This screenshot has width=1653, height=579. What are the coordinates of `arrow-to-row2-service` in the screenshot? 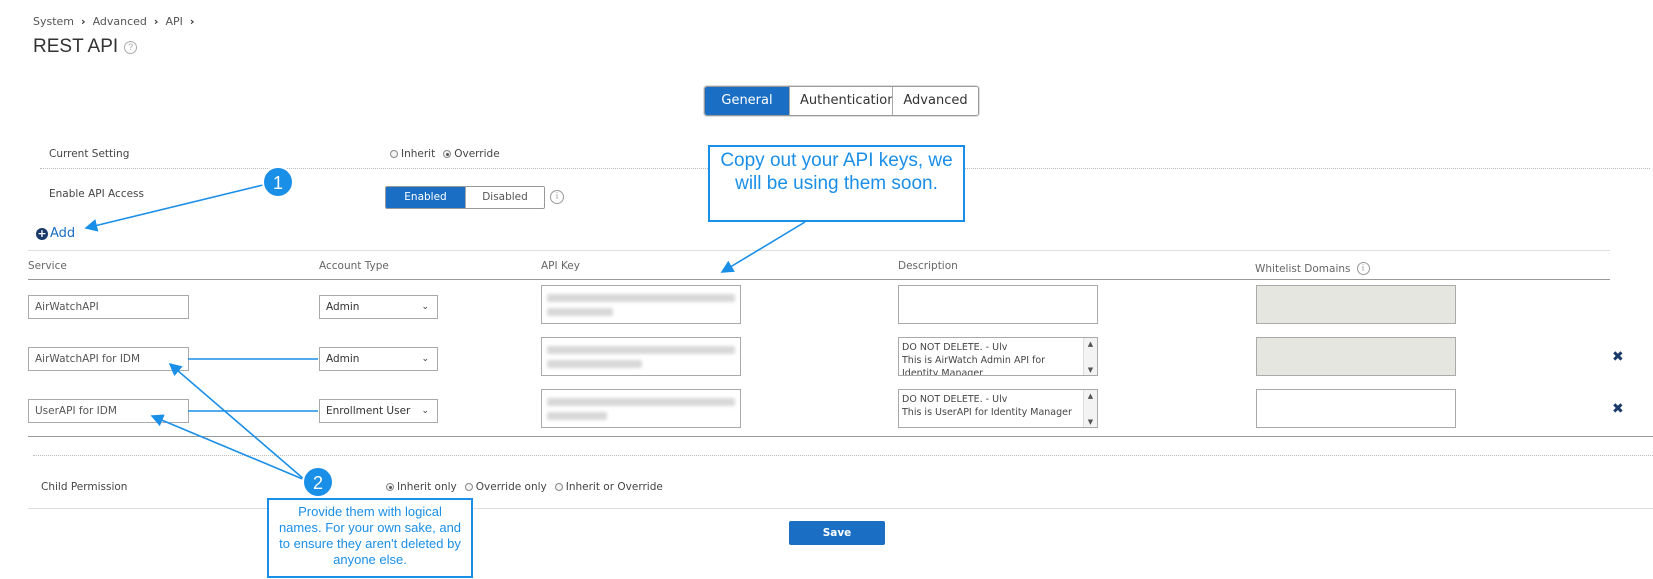 It's located at (237, 421).